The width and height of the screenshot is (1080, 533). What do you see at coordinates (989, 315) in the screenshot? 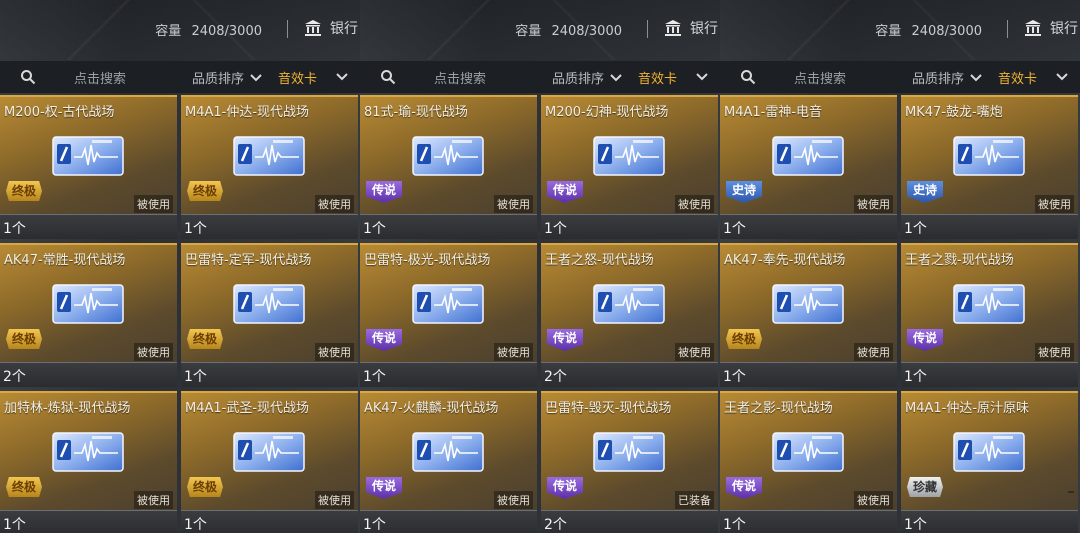
I see `item-card: 王者之戮-现代战场 传说 被使用 1个` at bounding box center [989, 315].